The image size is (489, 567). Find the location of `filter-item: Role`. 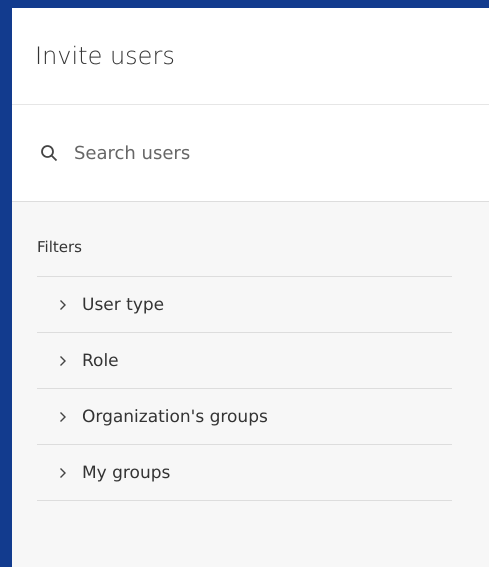

filter-item: Role is located at coordinates (244, 361).